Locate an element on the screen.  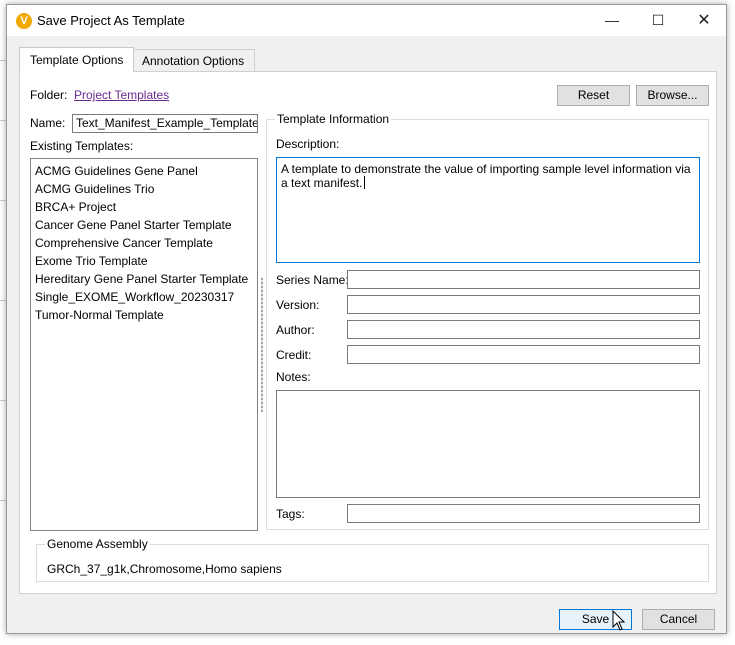
list-item: BRCA+ Project is located at coordinates (144, 207).